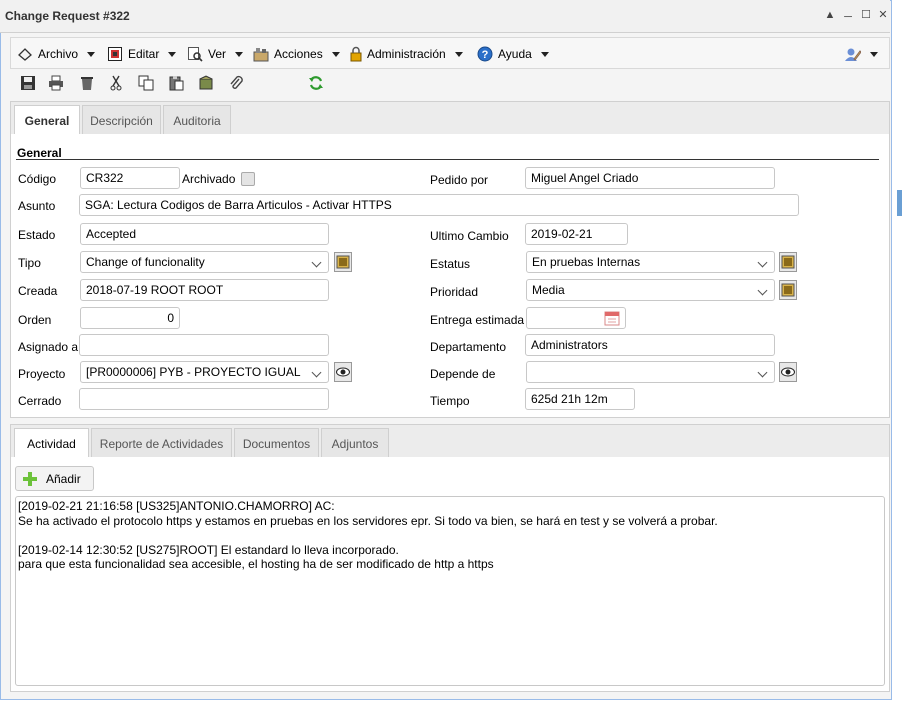 The width and height of the screenshot is (902, 702). I want to click on view-icon, so click(195, 54).